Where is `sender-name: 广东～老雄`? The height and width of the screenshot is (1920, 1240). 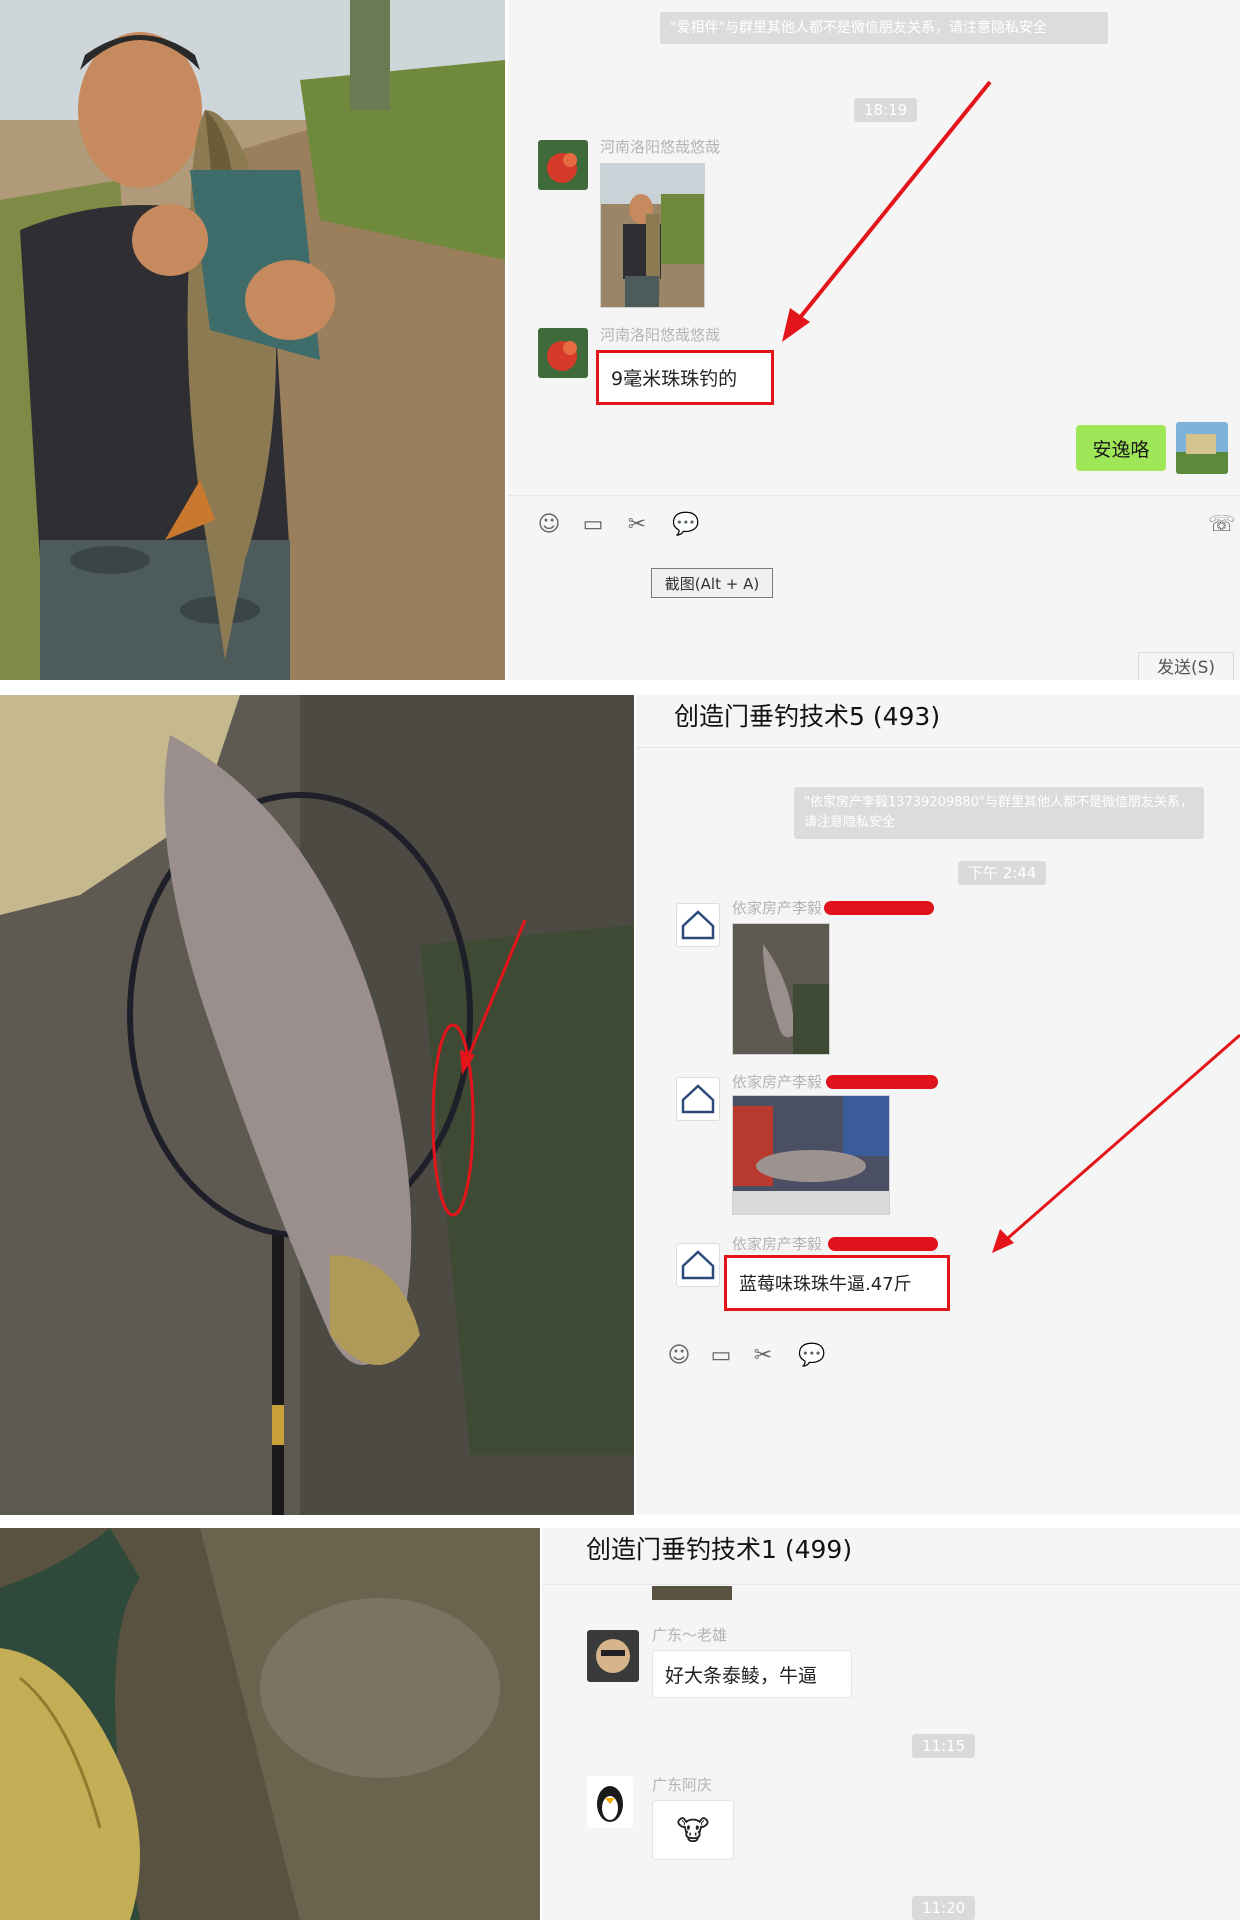 sender-name: 广东～老雄 is located at coordinates (690, 1635).